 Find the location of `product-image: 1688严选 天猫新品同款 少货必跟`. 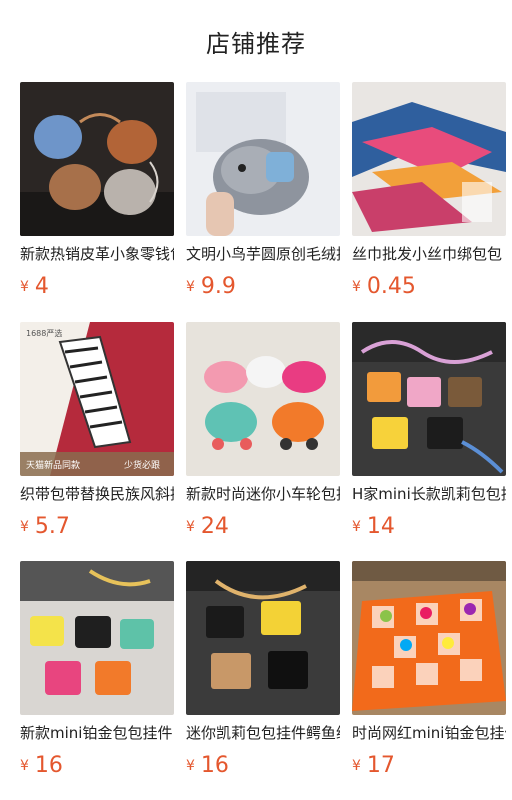

product-image: 1688严选 天猫新品同款 少货必跟 is located at coordinates (97, 399).